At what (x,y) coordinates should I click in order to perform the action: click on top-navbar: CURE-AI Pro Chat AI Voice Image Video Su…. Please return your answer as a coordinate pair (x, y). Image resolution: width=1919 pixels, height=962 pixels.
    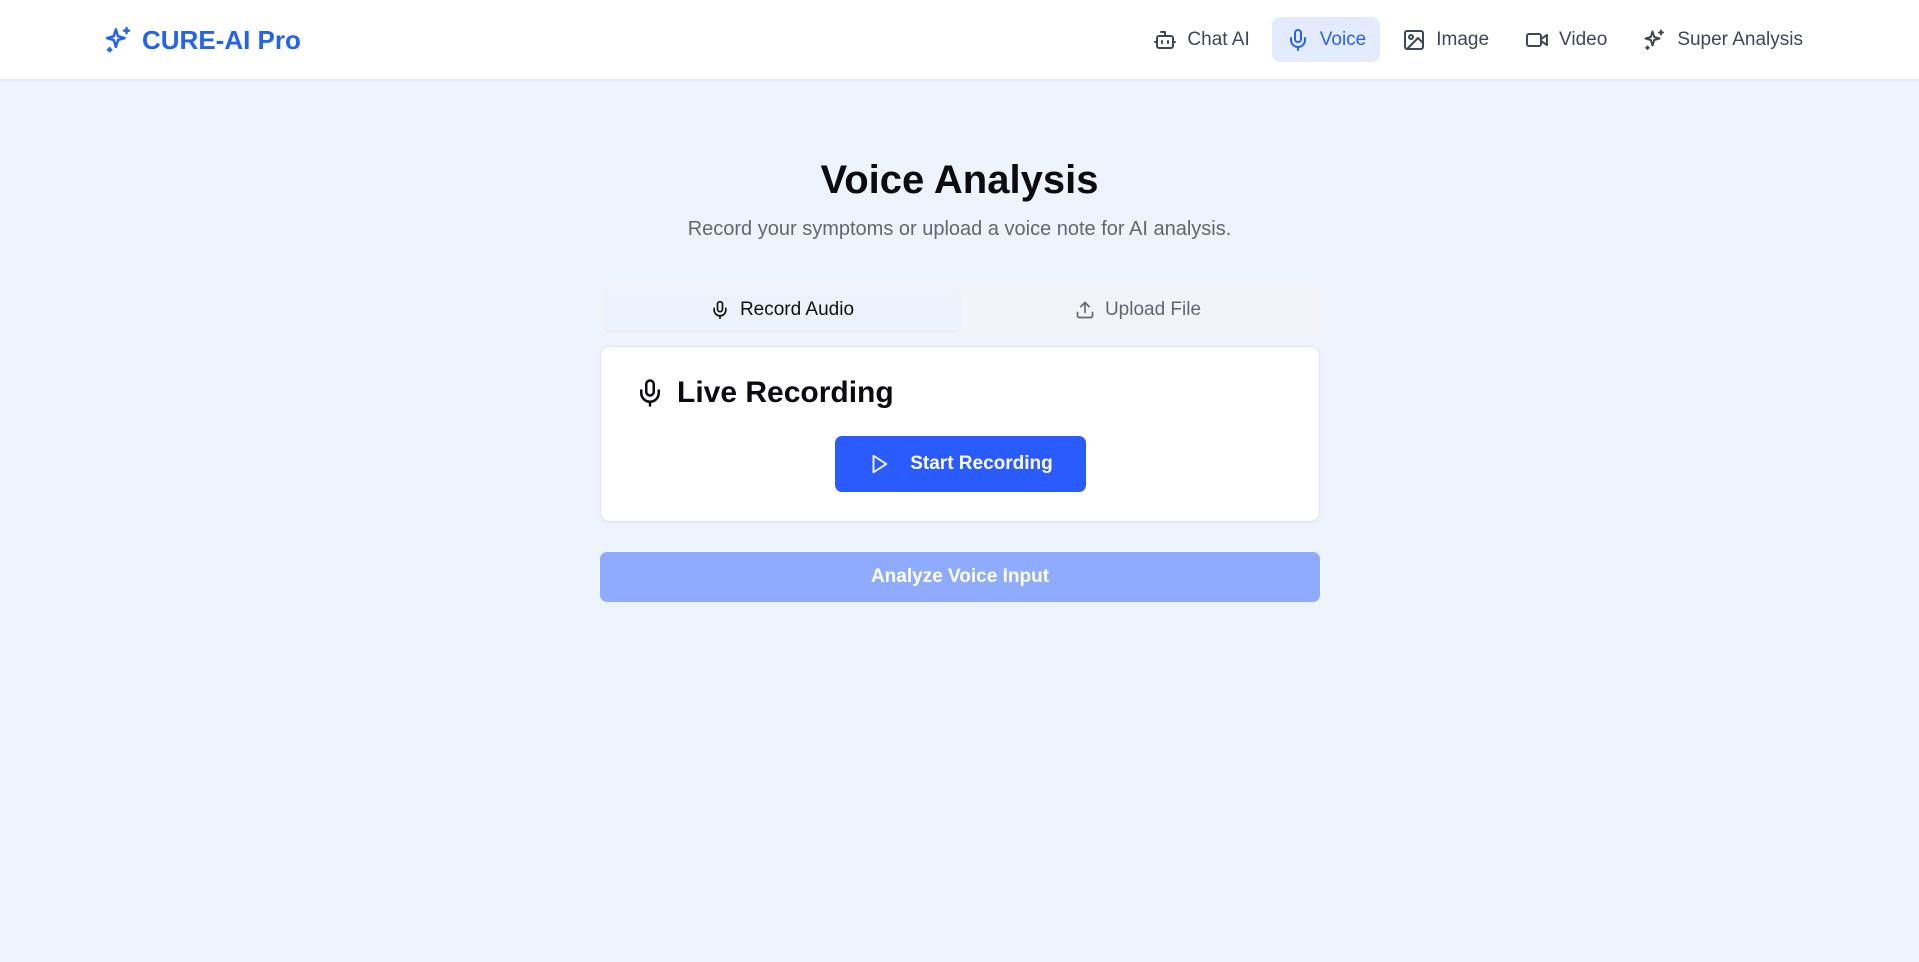
    Looking at the image, I should click on (959, 40).